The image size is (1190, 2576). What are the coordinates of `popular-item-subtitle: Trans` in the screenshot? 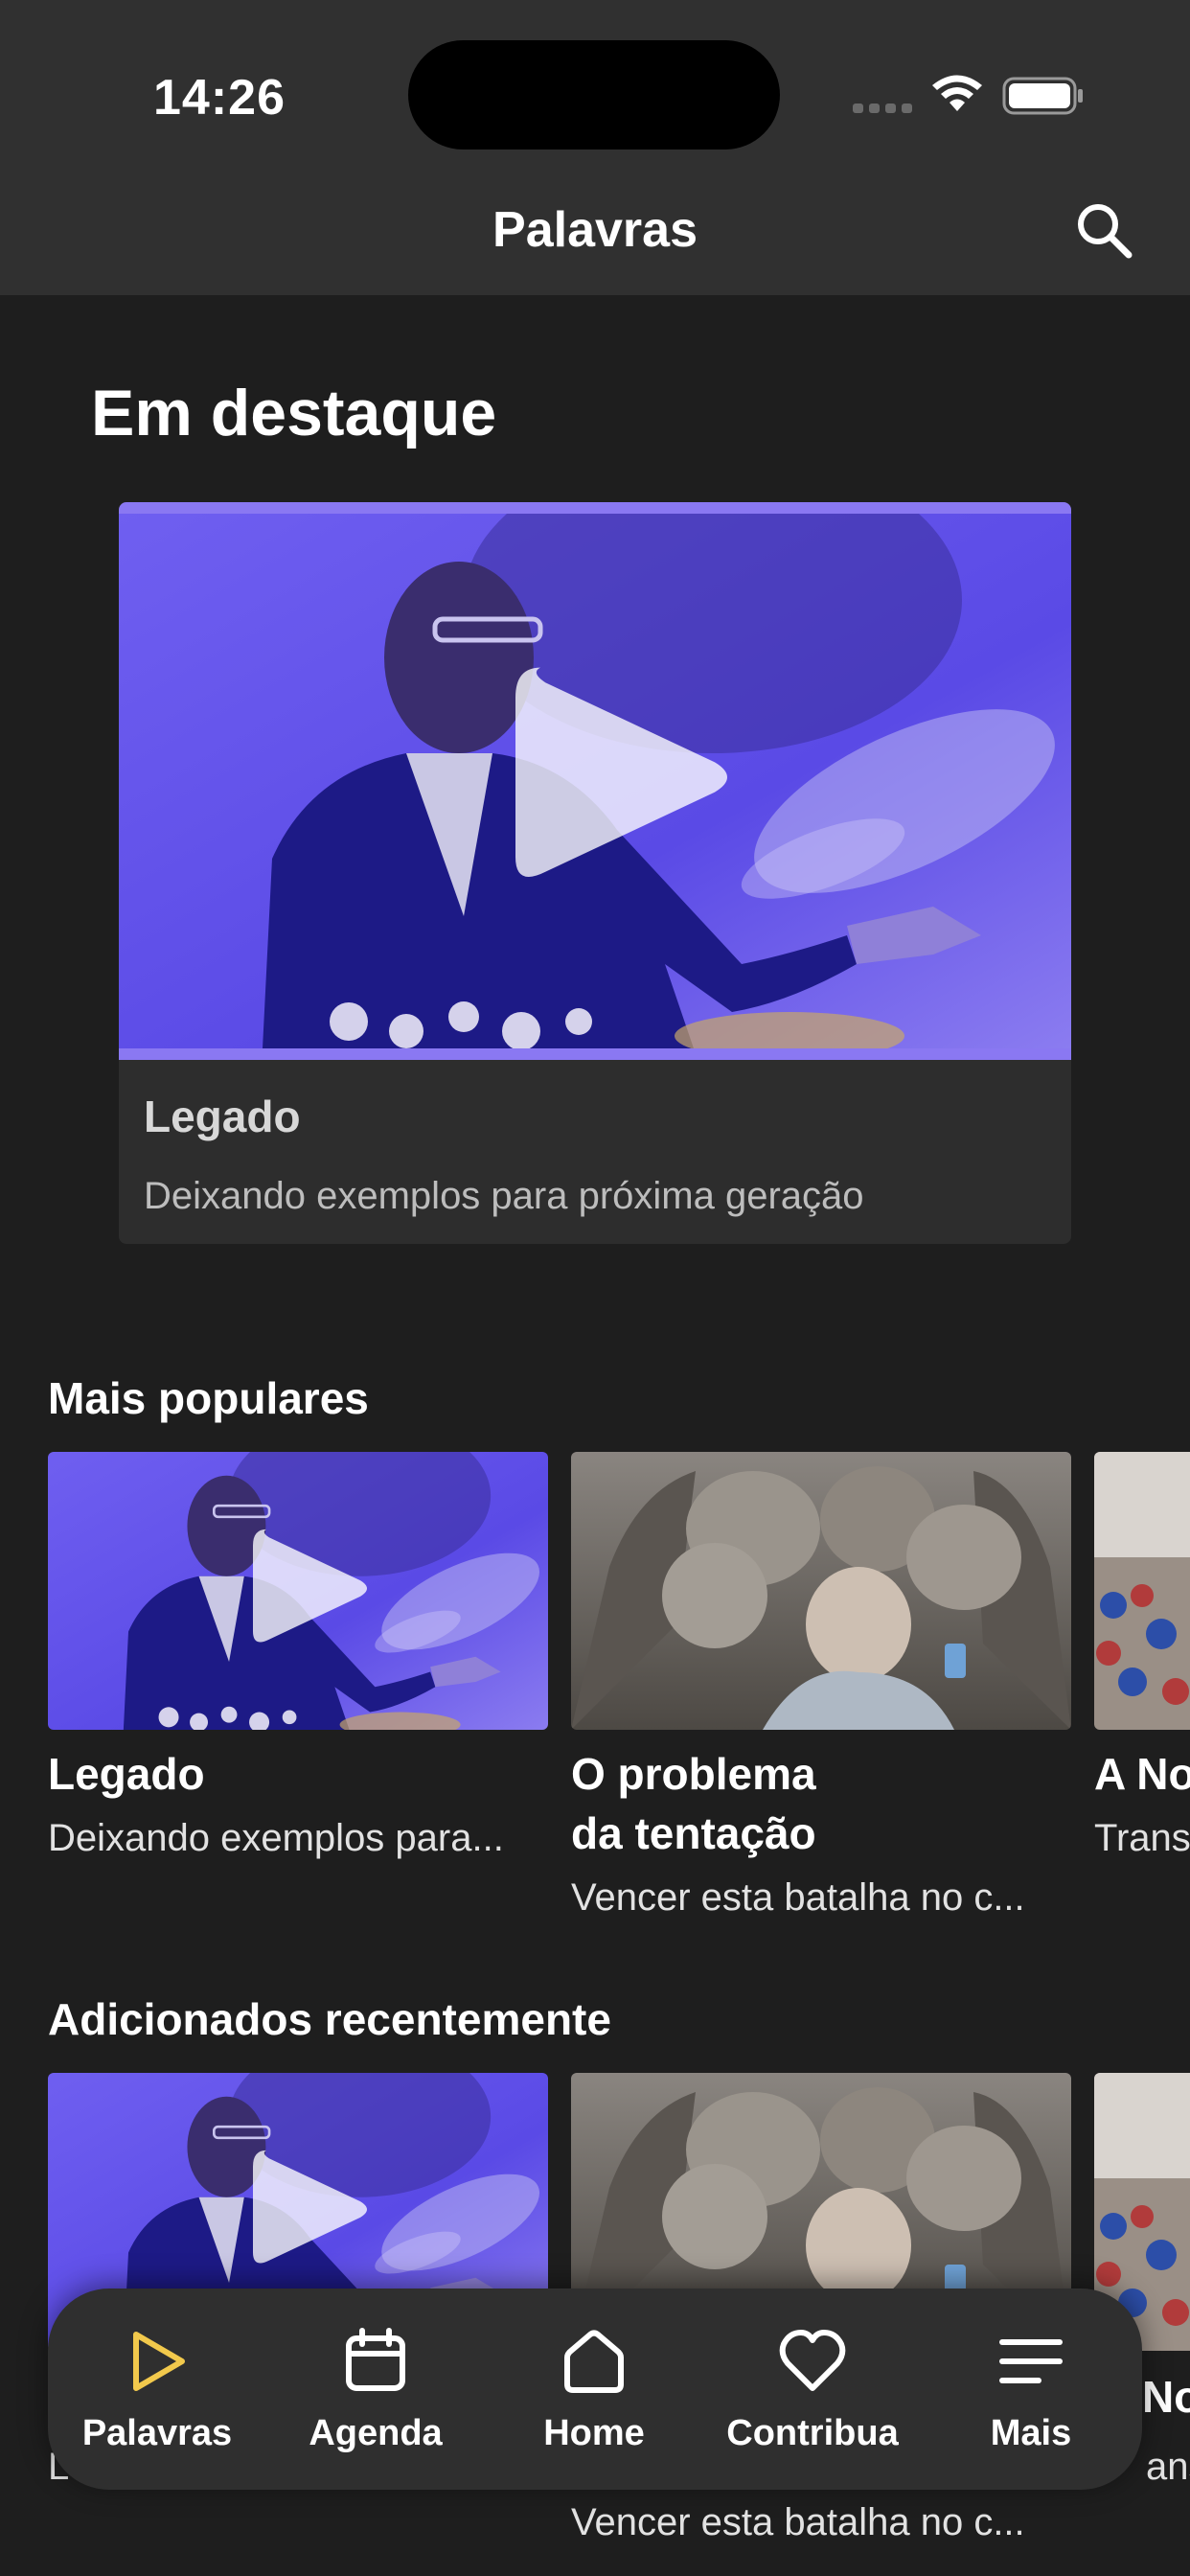 It's located at (1142, 1838).